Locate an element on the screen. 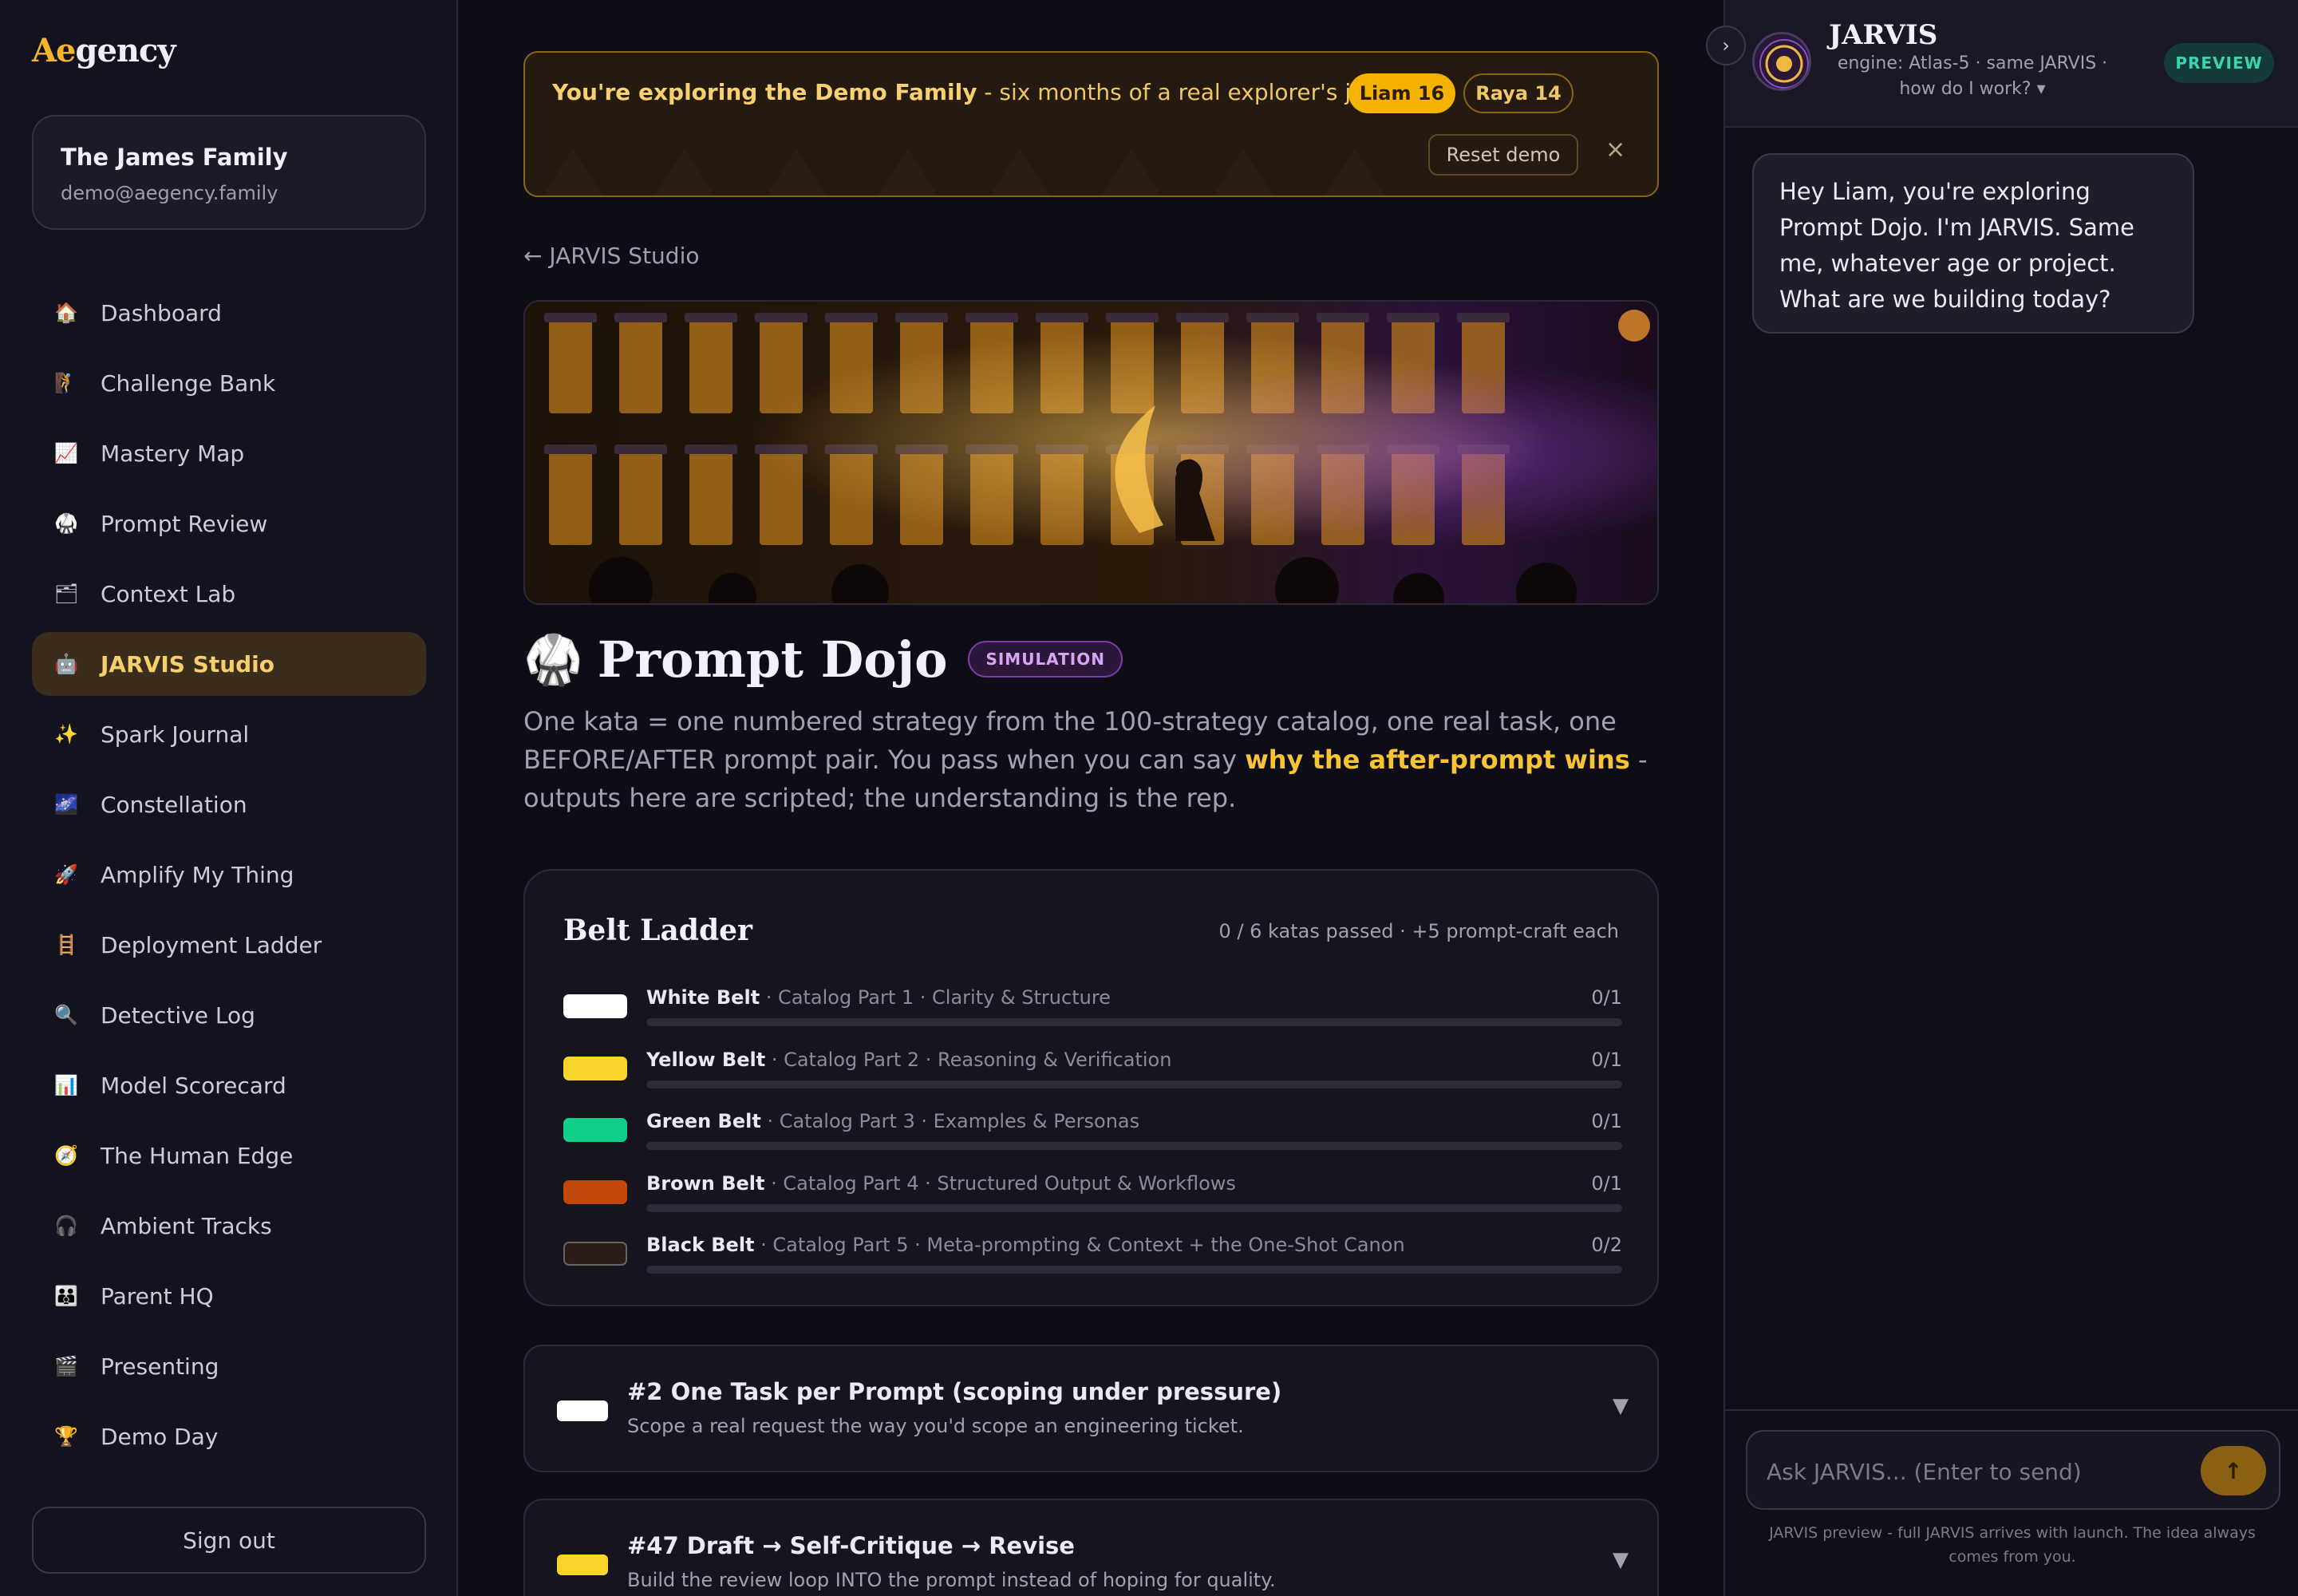 This screenshot has width=2298, height=1596. sidebar-item-amplify-my-thing: 🚀 Amplify My Thing is located at coordinates (229, 875).